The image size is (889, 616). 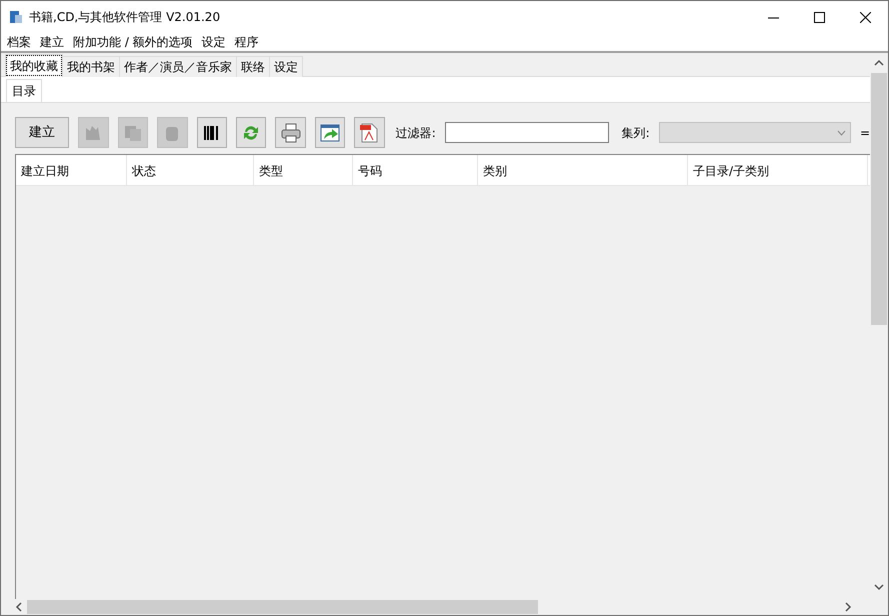 I want to click on app-icon, so click(x=16, y=17).